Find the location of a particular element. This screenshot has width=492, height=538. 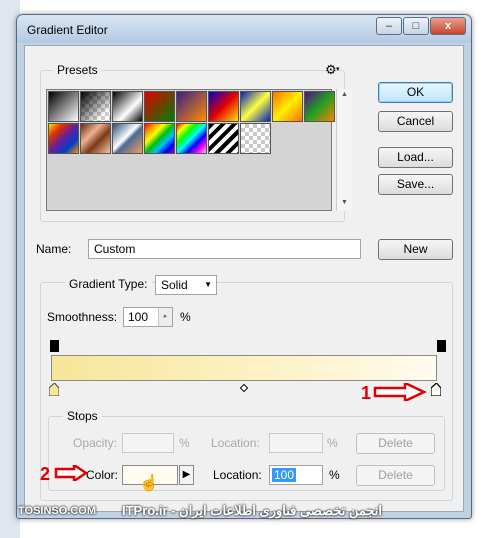

smoothness-stepper: ▸ is located at coordinates (165, 317).